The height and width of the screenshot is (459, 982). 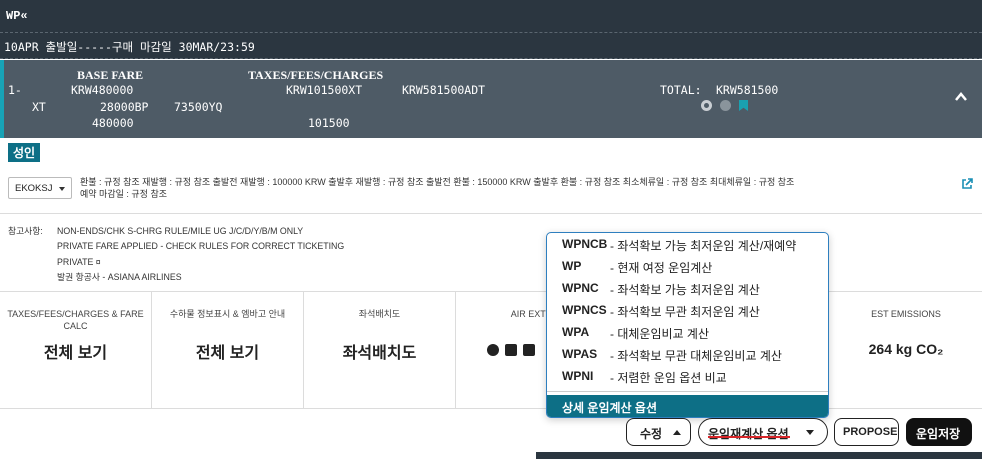 I want to click on external-link-icon, so click(x=967, y=184).